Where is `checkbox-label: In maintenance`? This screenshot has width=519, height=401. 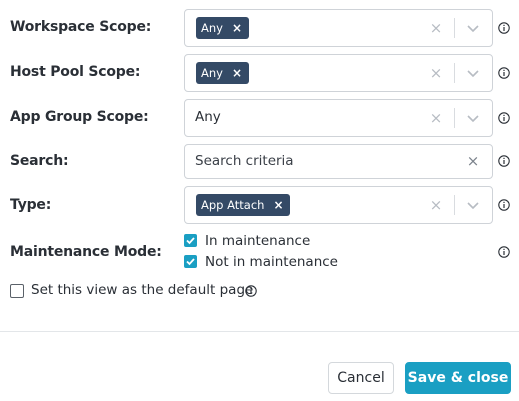 checkbox-label: In maintenance is located at coordinates (258, 241).